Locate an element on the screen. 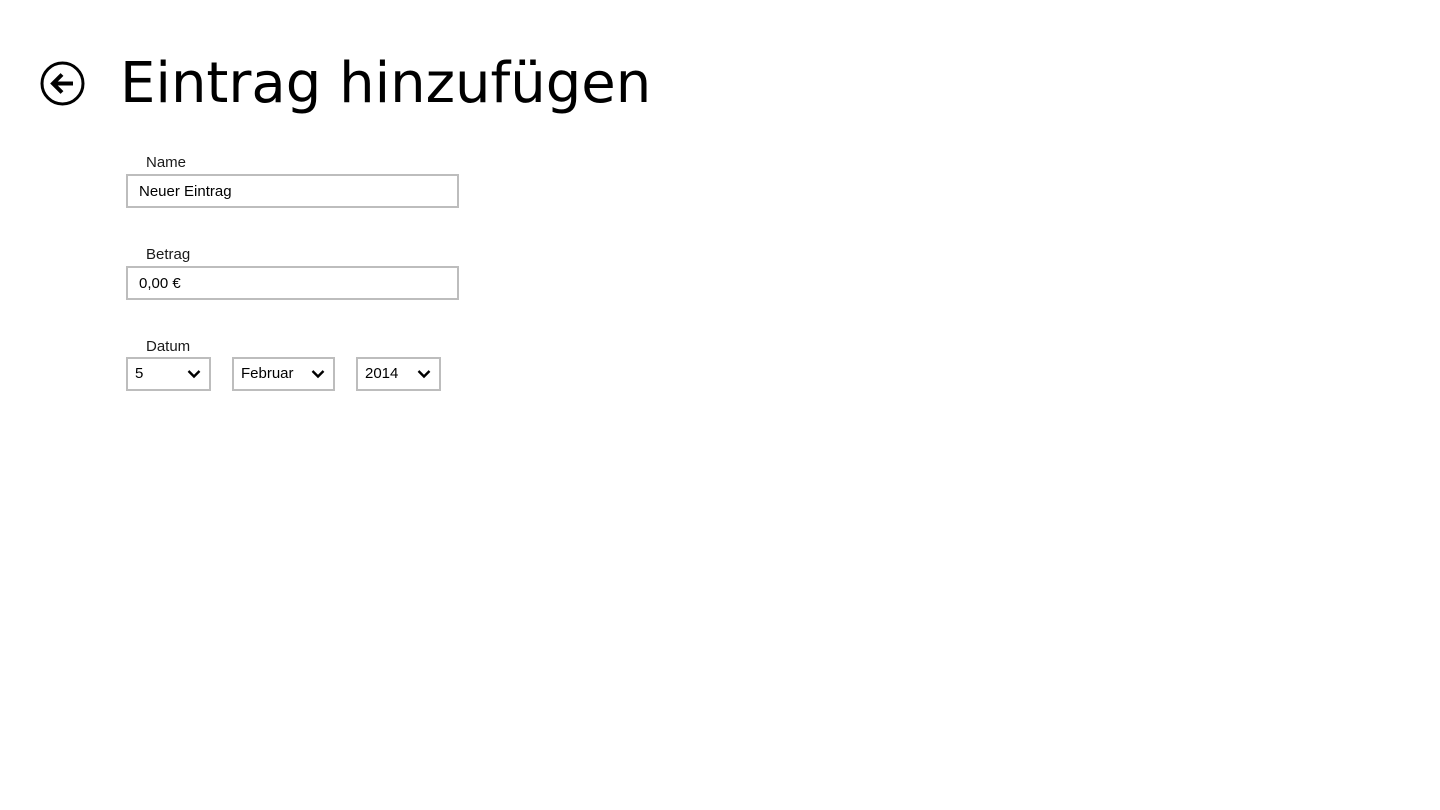 The height and width of the screenshot is (810, 1440). year-value: 2014 is located at coordinates (382, 373).